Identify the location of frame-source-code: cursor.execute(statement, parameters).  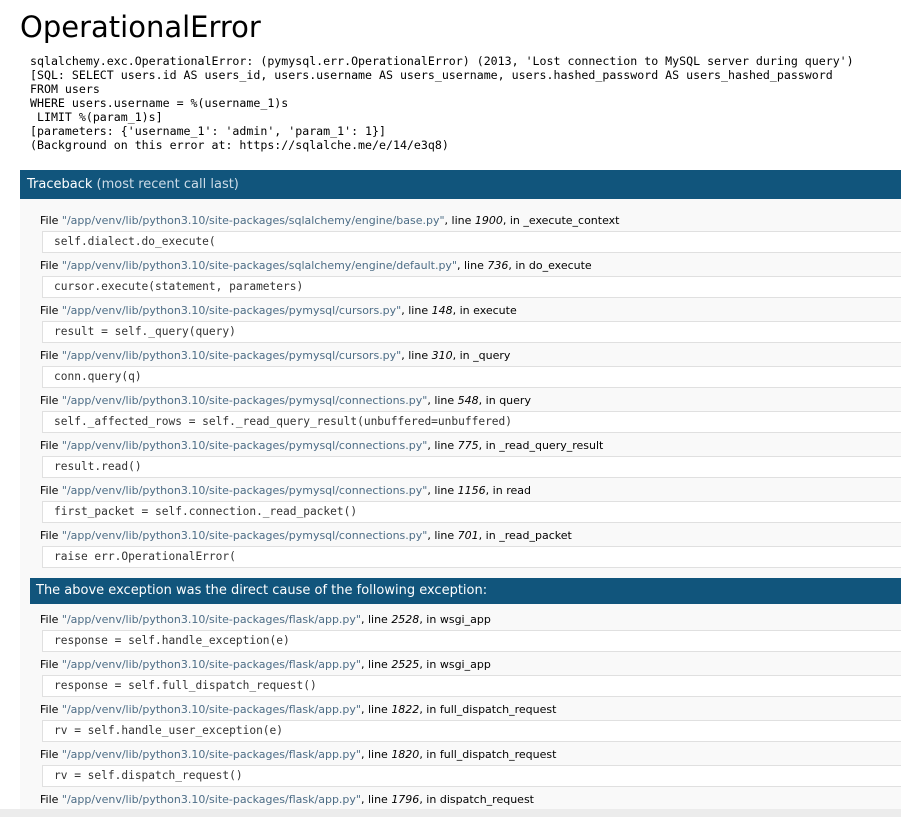
(471, 287).